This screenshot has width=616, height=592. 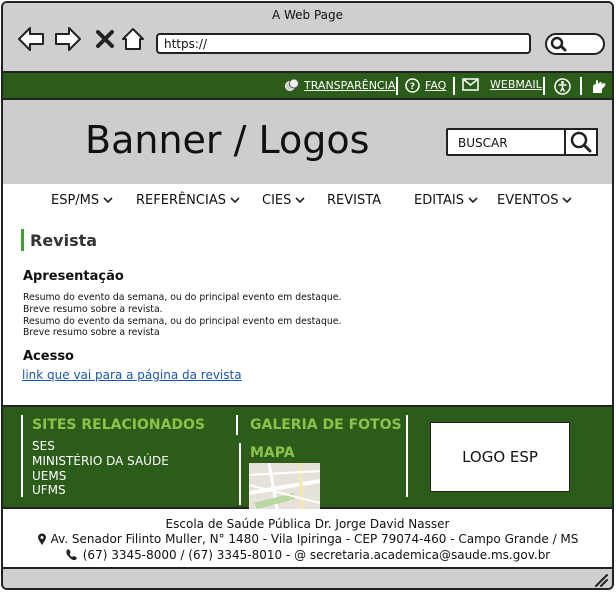 I want to click on phone-icon, so click(x=71, y=555).